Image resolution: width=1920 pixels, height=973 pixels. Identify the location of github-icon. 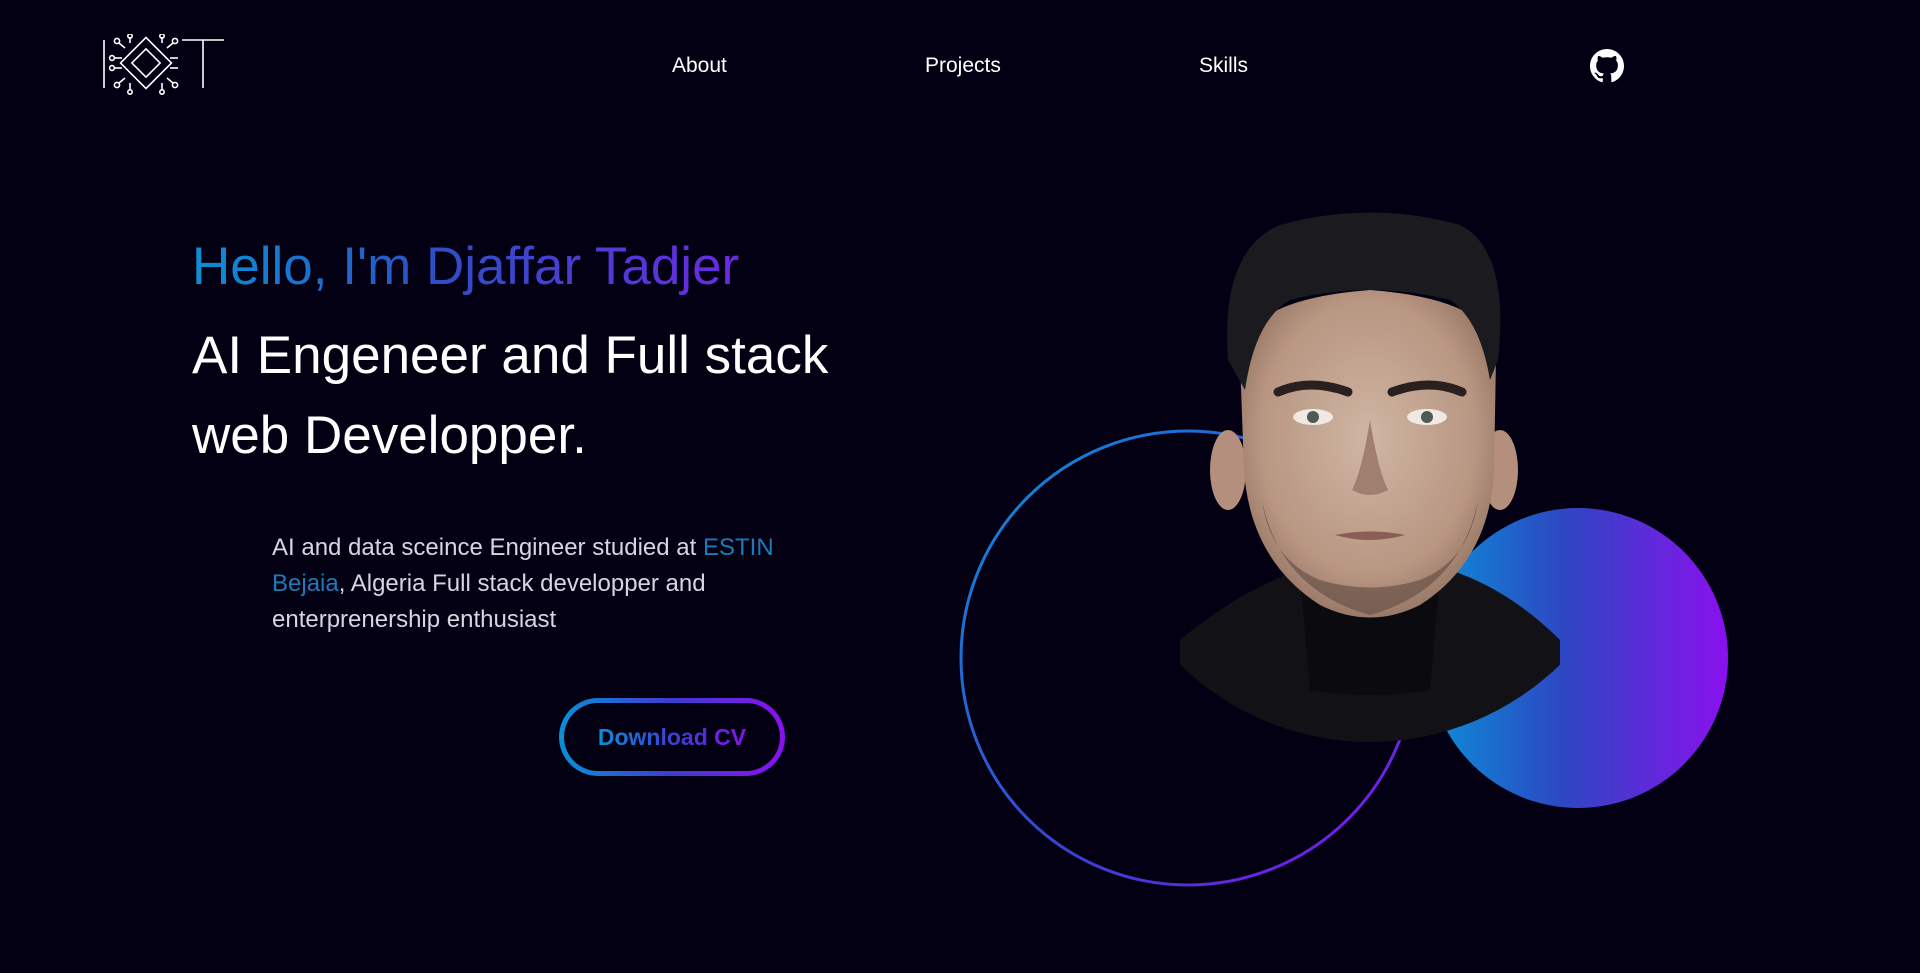
(1607, 66).